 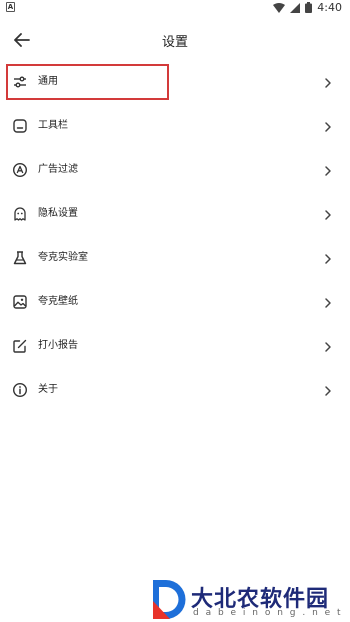 What do you see at coordinates (58, 301) in the screenshot?
I see `settings-item-label: 夸克壁纸` at bounding box center [58, 301].